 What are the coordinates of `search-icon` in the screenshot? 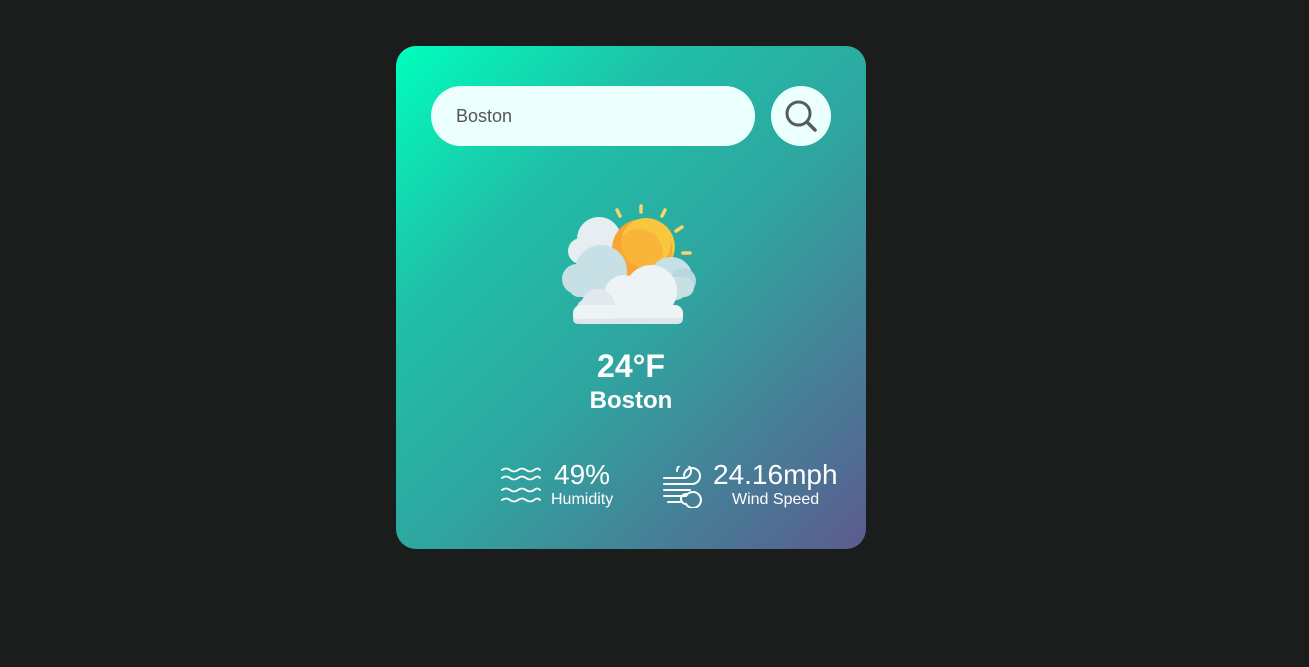 It's located at (801, 116).